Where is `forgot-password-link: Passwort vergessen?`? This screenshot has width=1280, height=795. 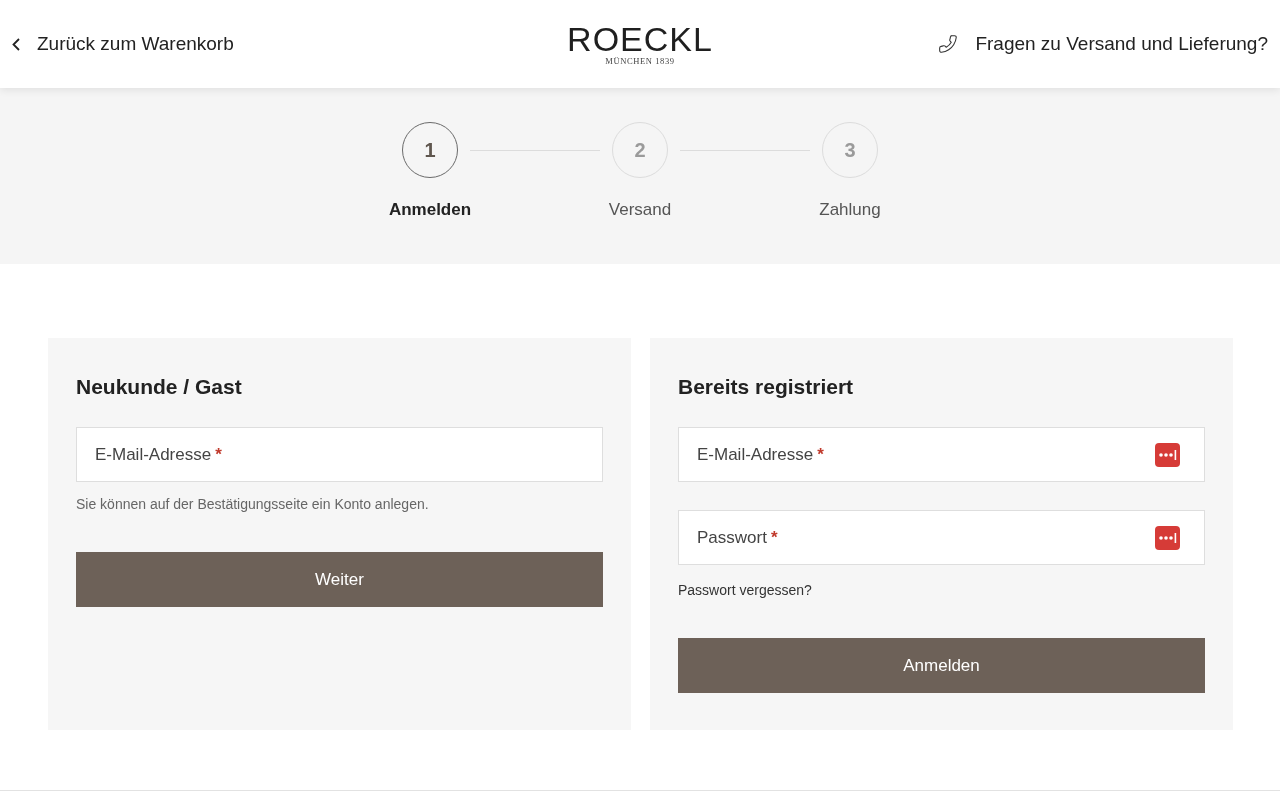 forgot-password-link: Passwort vergessen? is located at coordinates (745, 590).